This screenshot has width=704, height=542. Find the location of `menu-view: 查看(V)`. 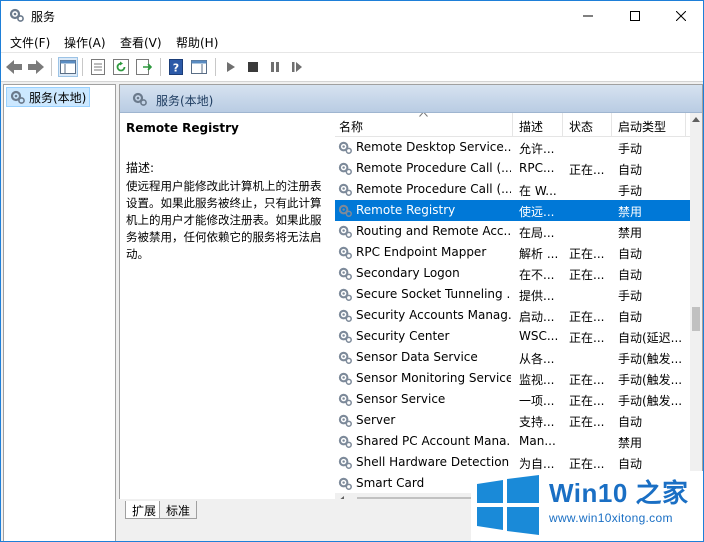

menu-view: 查看(V) is located at coordinates (141, 42).